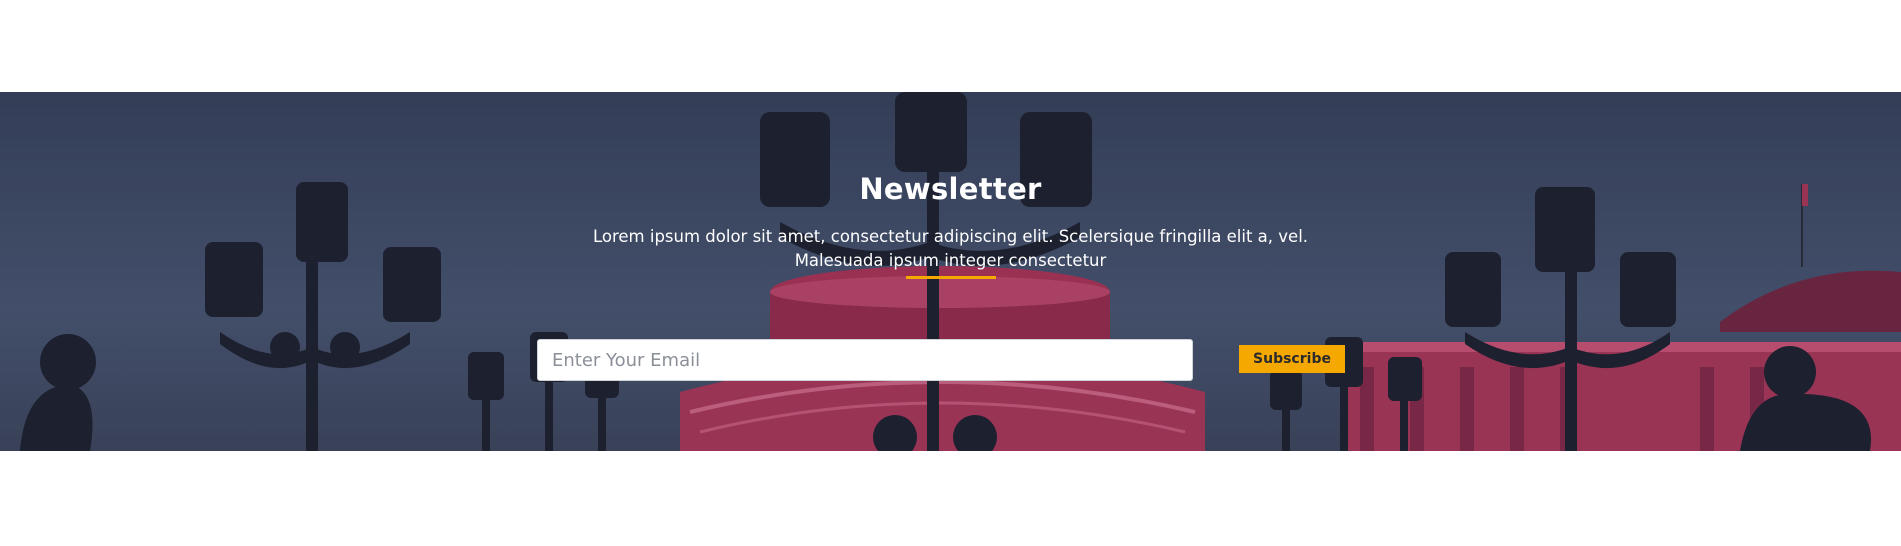 Image resolution: width=1901 pixels, height=546 pixels. What do you see at coordinates (1292, 359) in the screenshot?
I see `subscribe-button: Subscribe` at bounding box center [1292, 359].